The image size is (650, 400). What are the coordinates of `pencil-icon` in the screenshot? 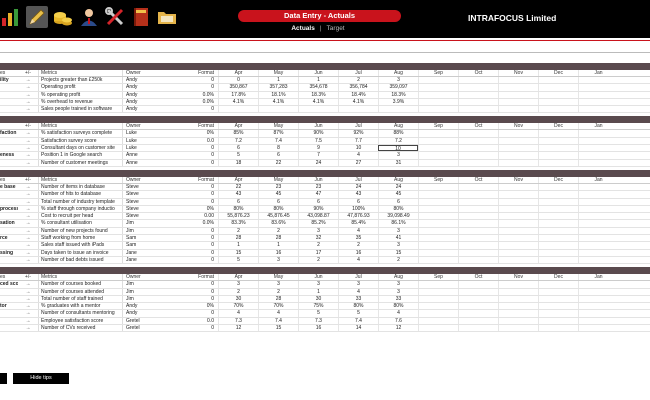 It's located at (37, 17).